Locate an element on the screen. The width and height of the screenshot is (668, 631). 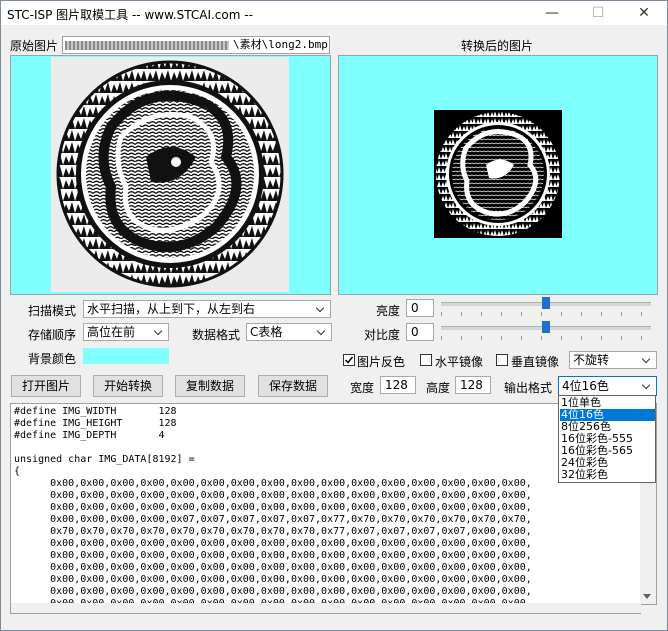
invert-label: 图片反色 is located at coordinates (381, 361).